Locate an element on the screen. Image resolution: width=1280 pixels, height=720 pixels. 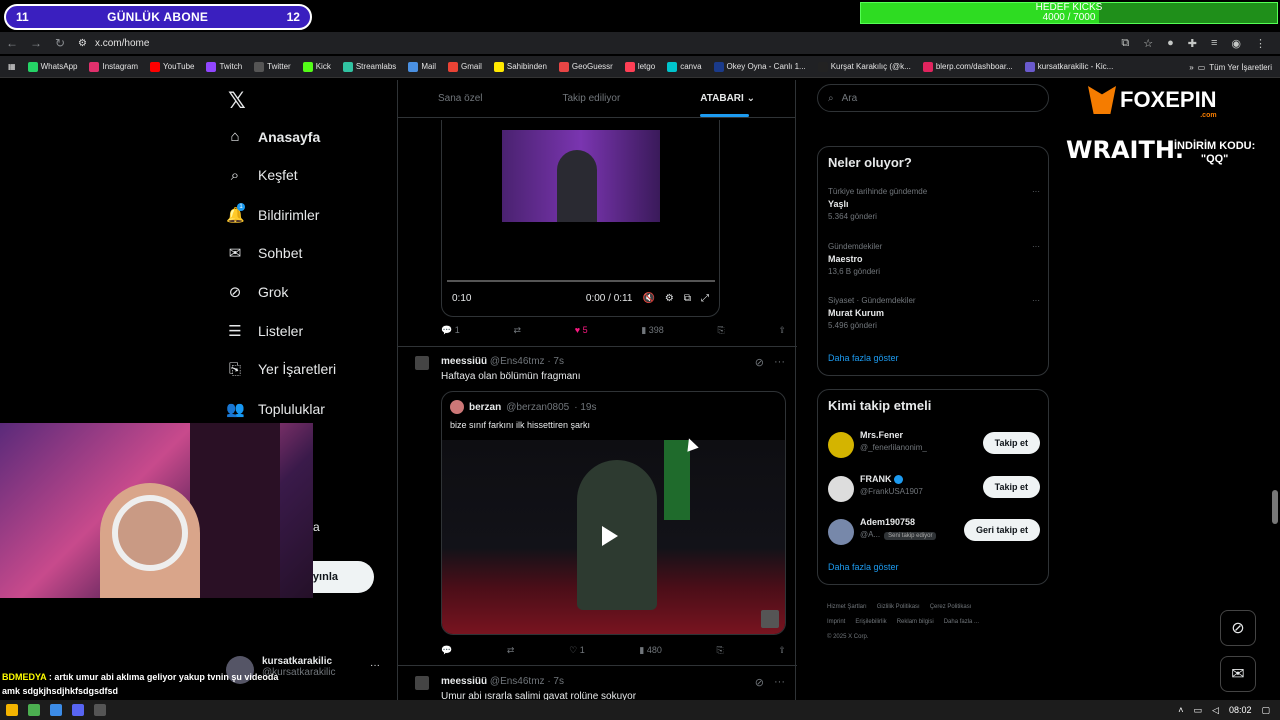
bookmark-item: Twitter is located at coordinates (272, 66).